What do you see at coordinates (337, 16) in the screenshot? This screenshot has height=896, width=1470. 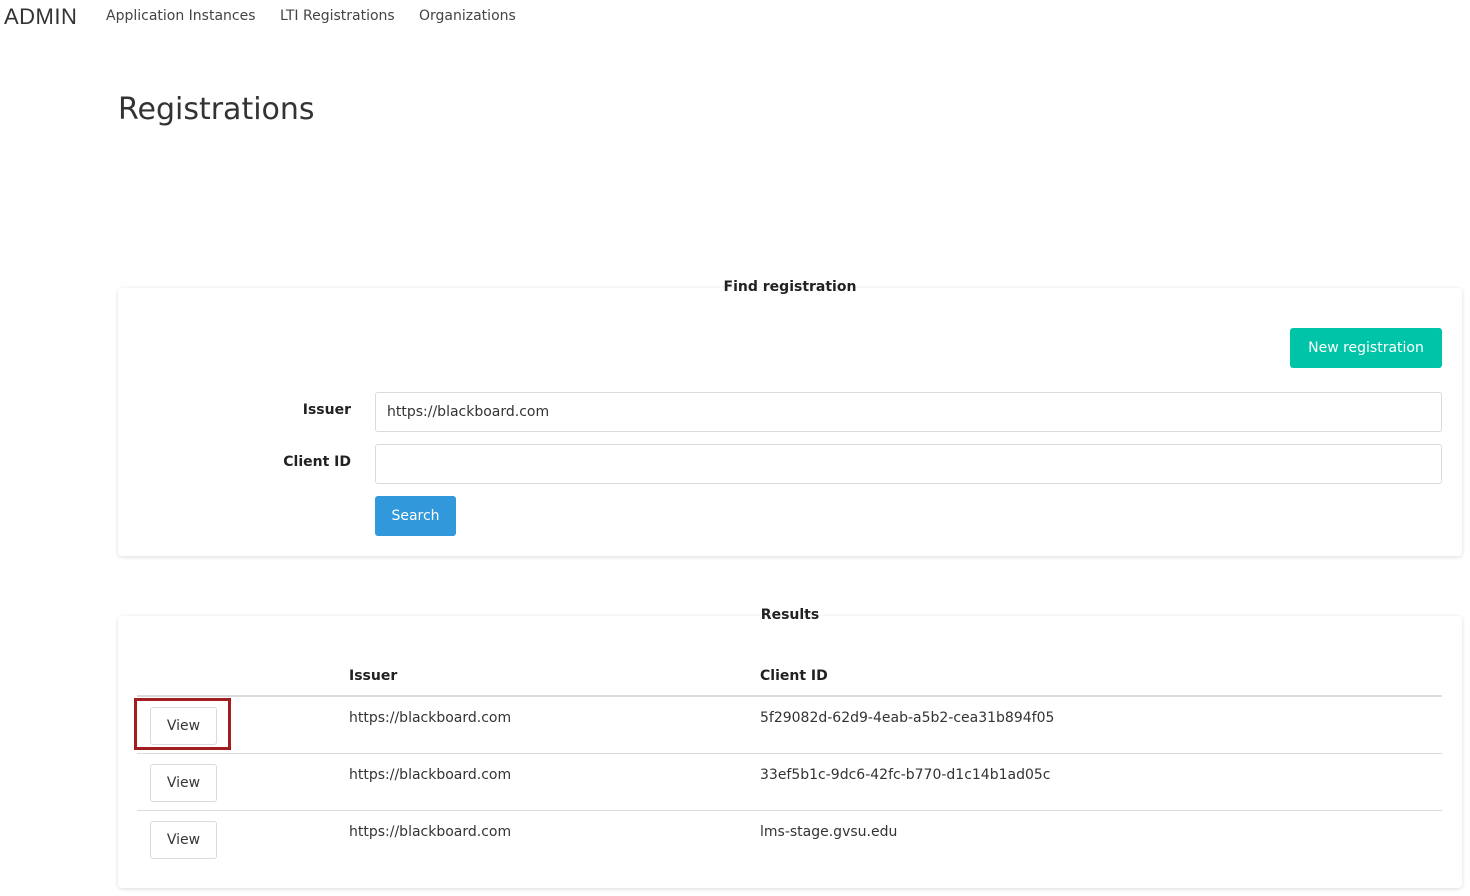 I see `nav-link-lti-registrations: LTI Registrations` at bounding box center [337, 16].